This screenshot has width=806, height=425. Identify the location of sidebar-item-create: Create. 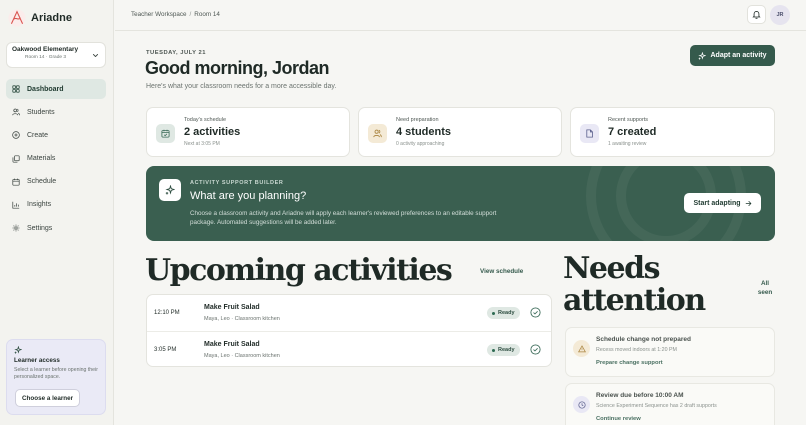
(56, 135).